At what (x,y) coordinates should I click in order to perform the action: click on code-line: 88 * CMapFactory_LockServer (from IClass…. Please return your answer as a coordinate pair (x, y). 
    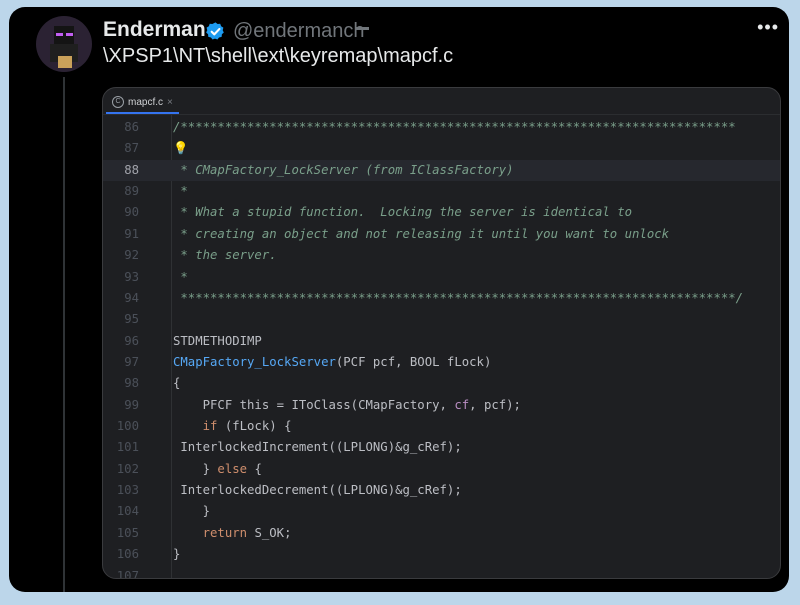
    Looking at the image, I should click on (441, 170).